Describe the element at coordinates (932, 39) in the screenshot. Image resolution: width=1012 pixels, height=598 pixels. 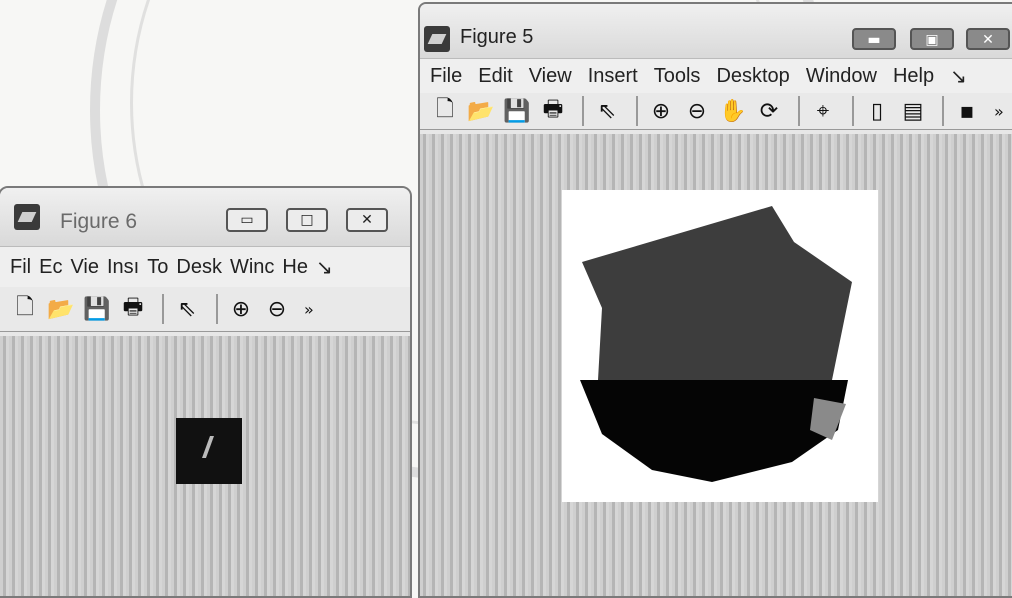
I see `maximize-button: ▣` at that location.